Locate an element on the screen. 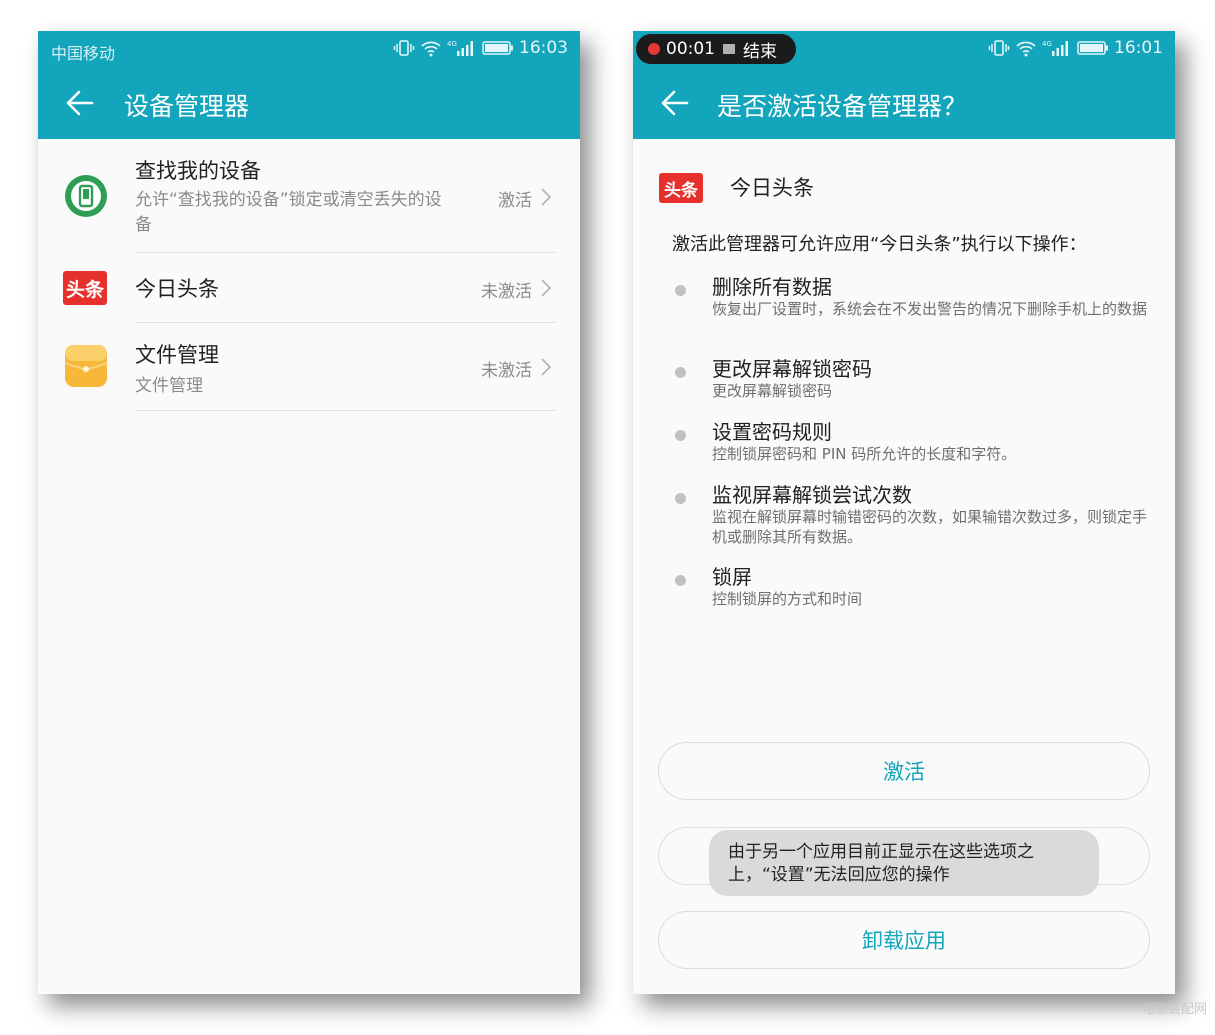 The image size is (1215, 1035). uninstall-button: 卸载应用 is located at coordinates (904, 940).